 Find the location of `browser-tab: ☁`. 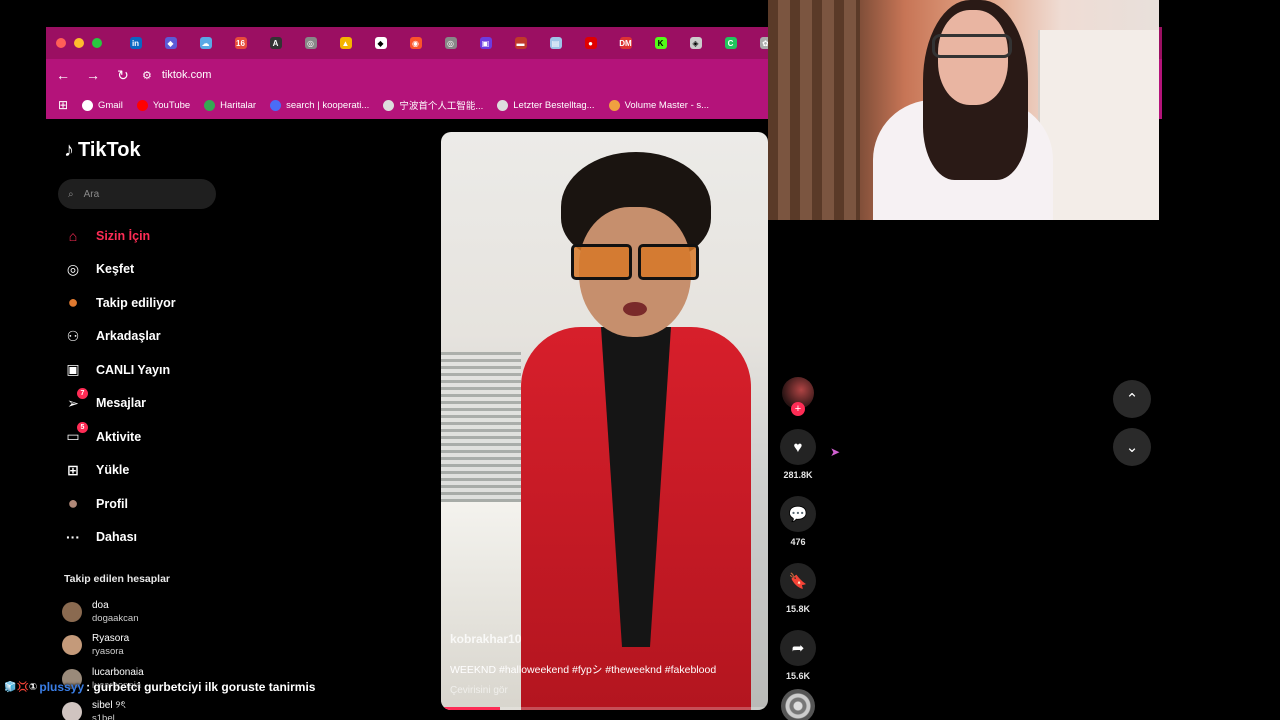

browser-tab: ☁ is located at coordinates (205, 43).